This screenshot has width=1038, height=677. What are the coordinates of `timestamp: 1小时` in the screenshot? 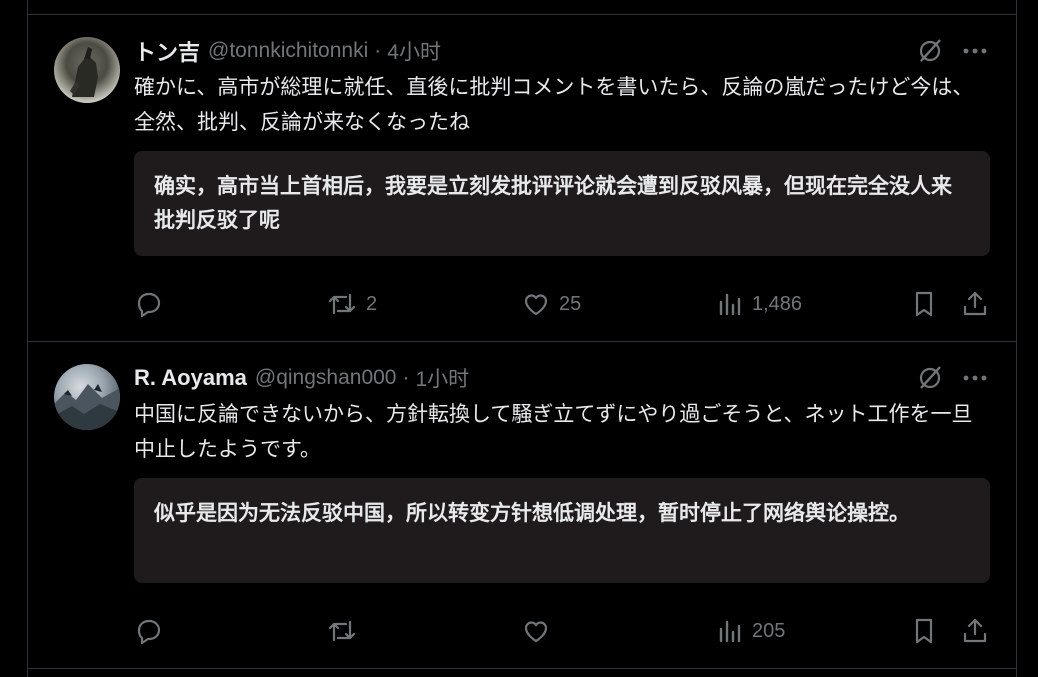 It's located at (443, 378).